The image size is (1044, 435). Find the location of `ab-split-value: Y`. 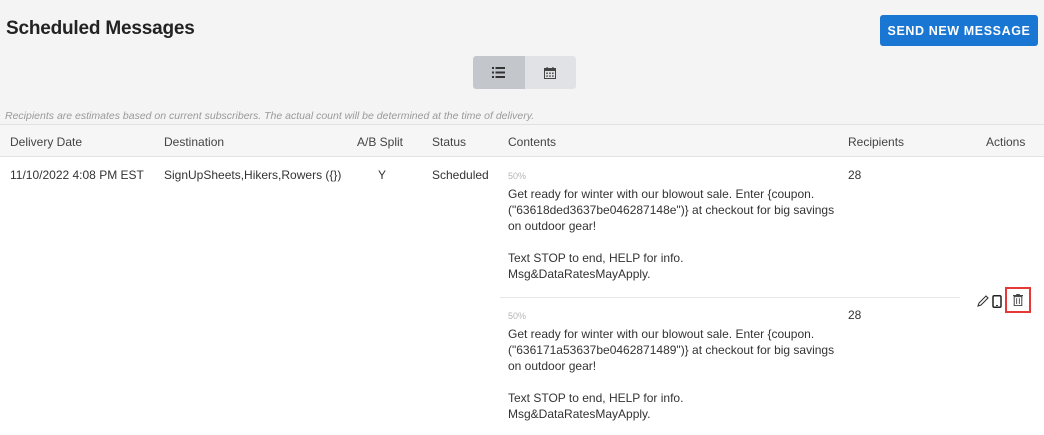

ab-split-value: Y is located at coordinates (382, 175).